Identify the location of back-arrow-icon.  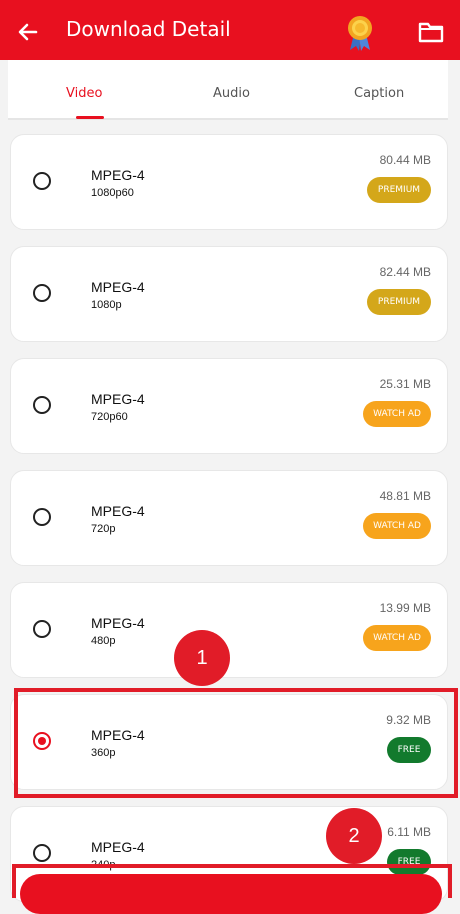
(28, 32).